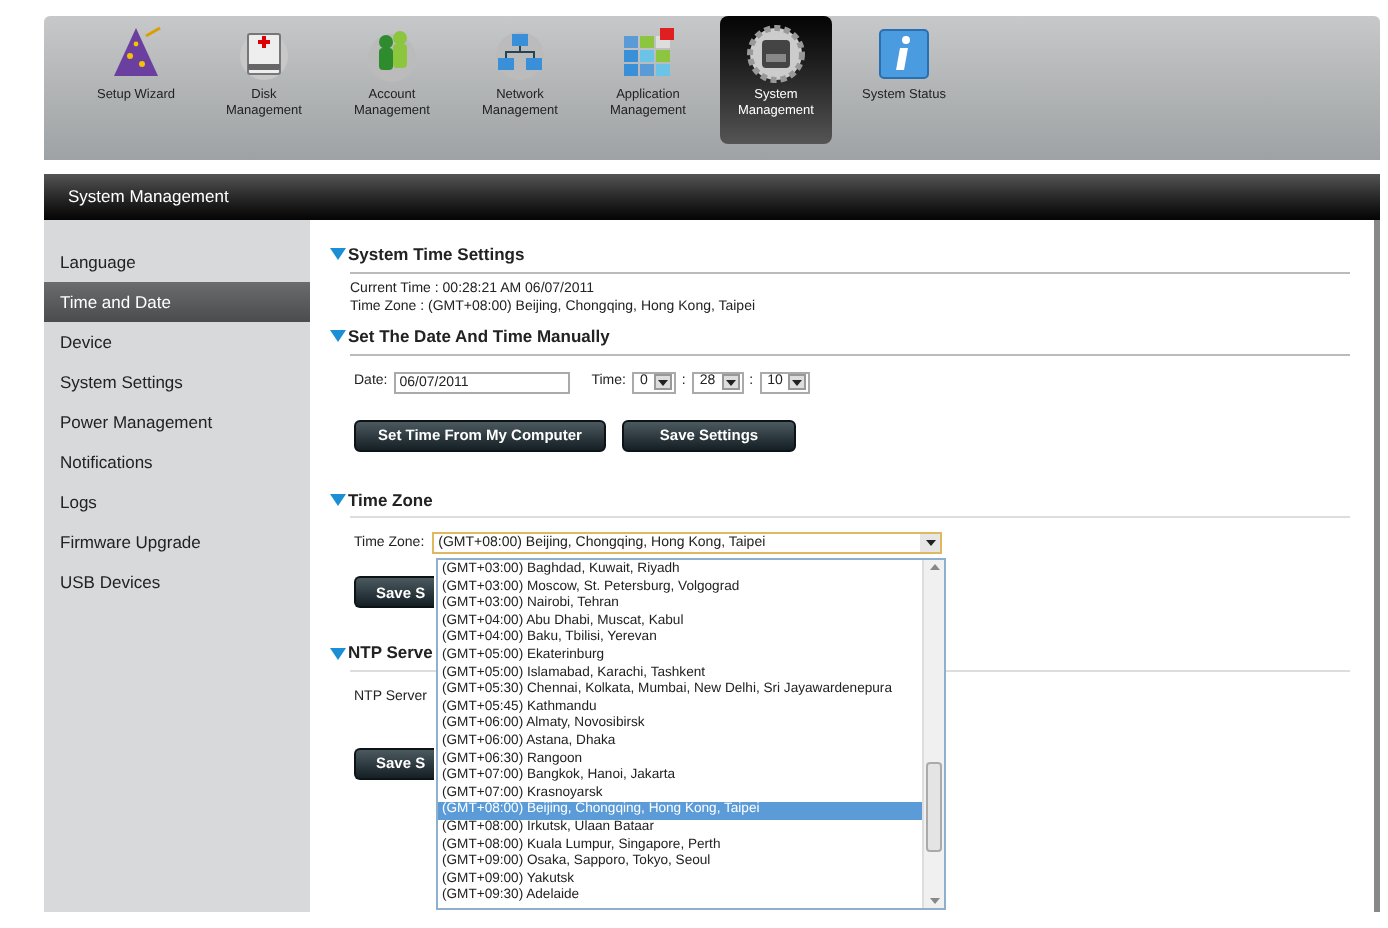  Describe the element at coordinates (436, 255) in the screenshot. I see `section-heading: System Time Settings` at that location.